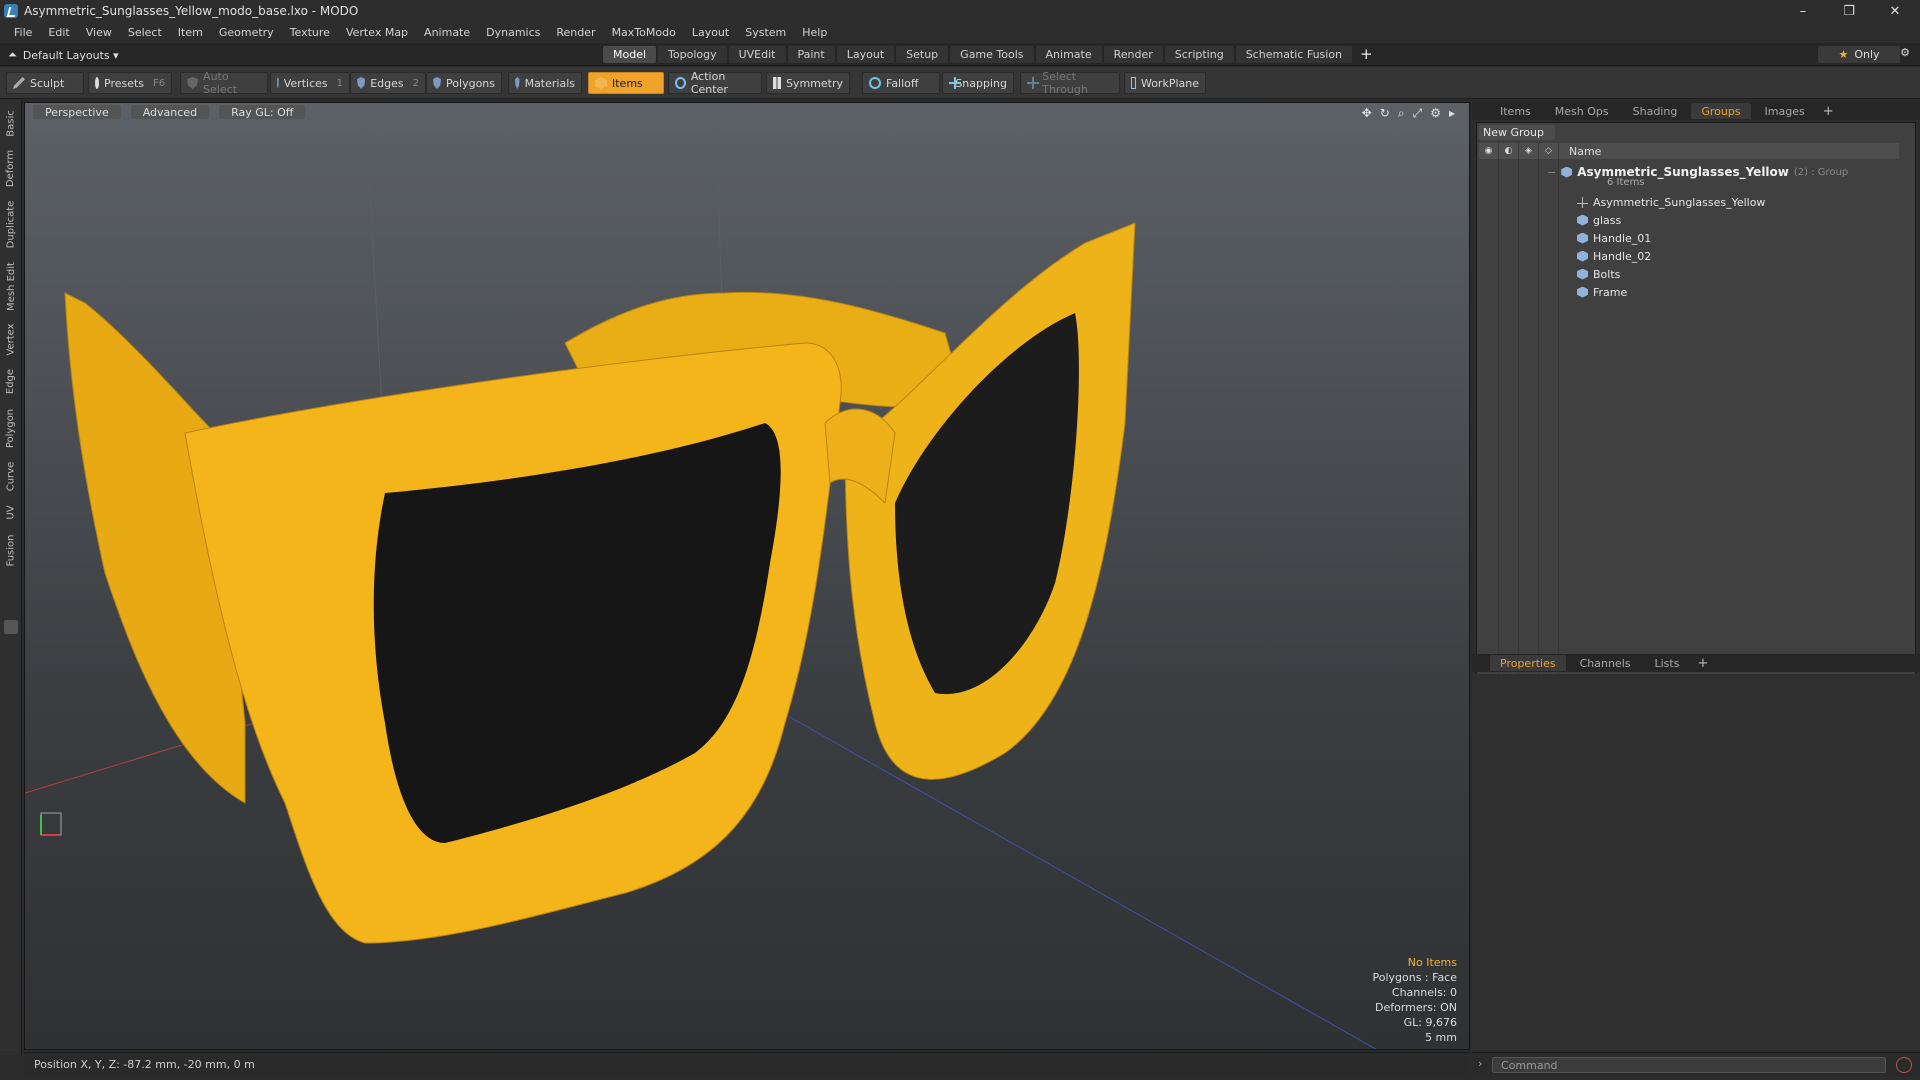  I want to click on presets-hotkey: F6, so click(159, 83).